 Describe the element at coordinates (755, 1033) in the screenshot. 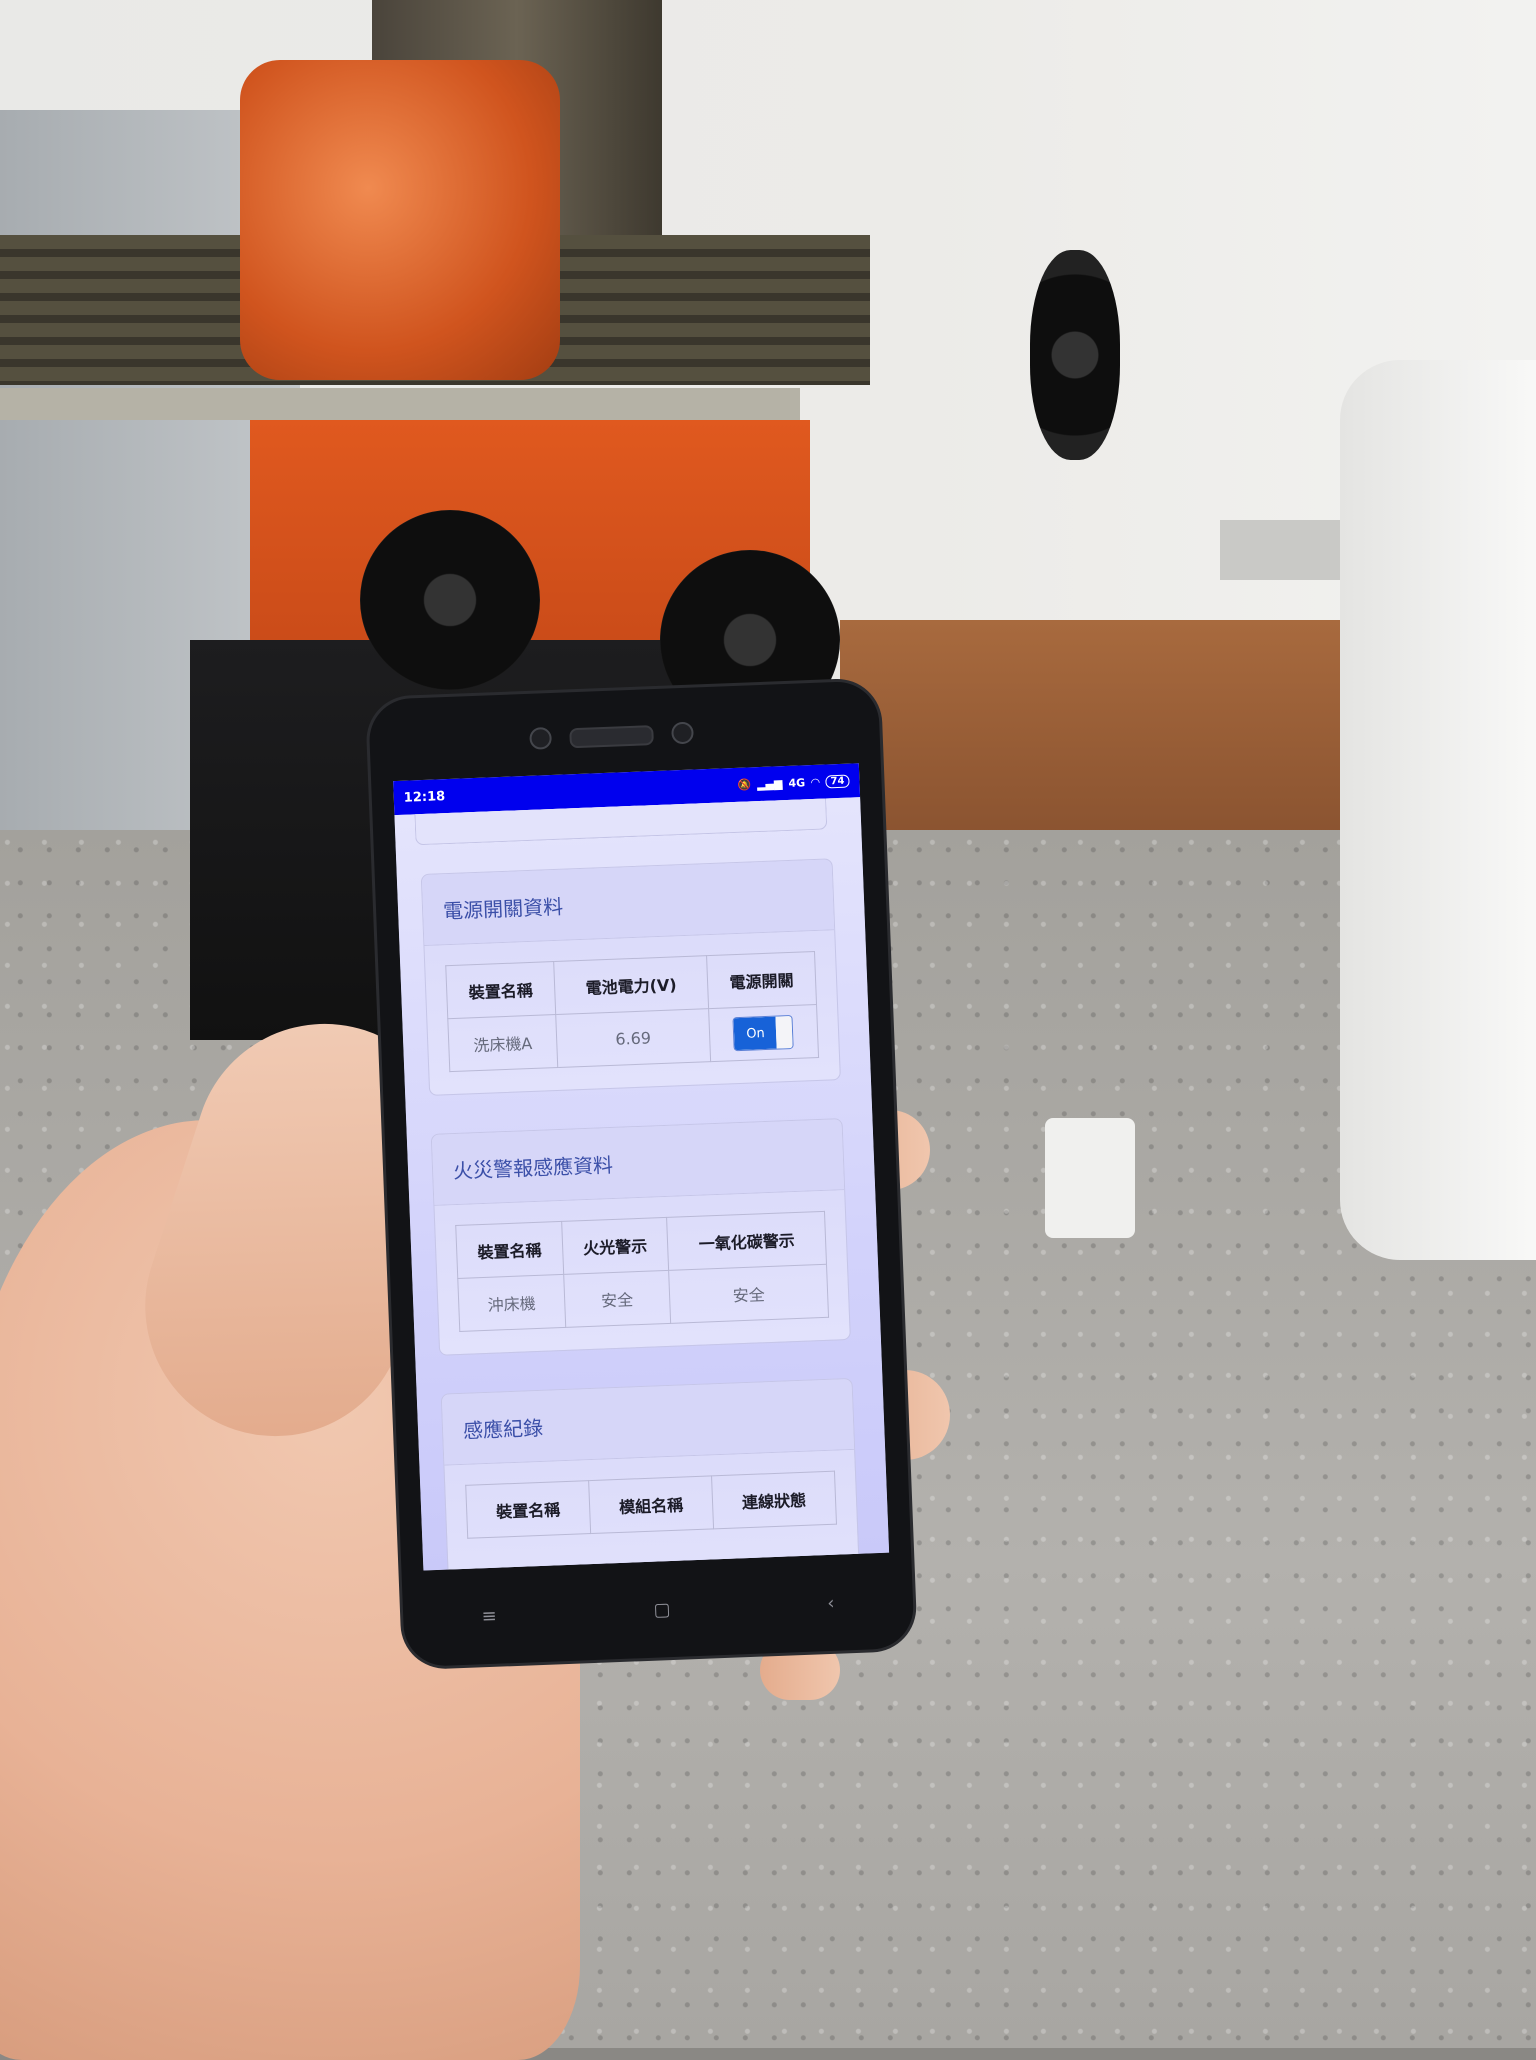

I see `toggle-label: On` at that location.